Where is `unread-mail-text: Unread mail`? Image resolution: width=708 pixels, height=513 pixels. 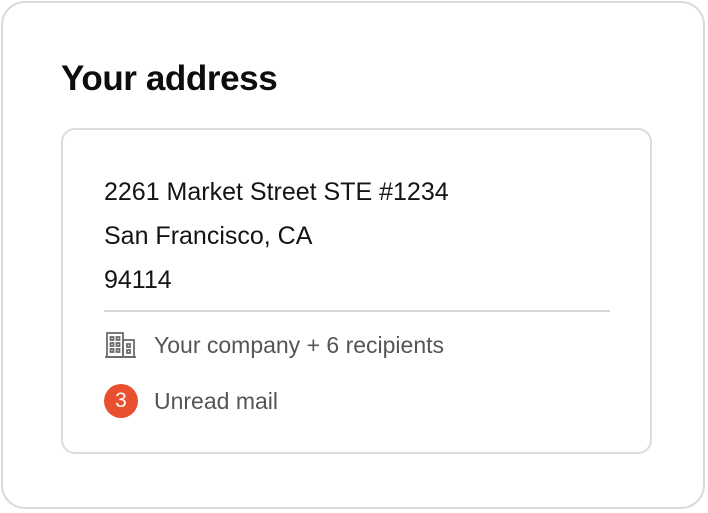
unread-mail-text: Unread mail is located at coordinates (216, 401).